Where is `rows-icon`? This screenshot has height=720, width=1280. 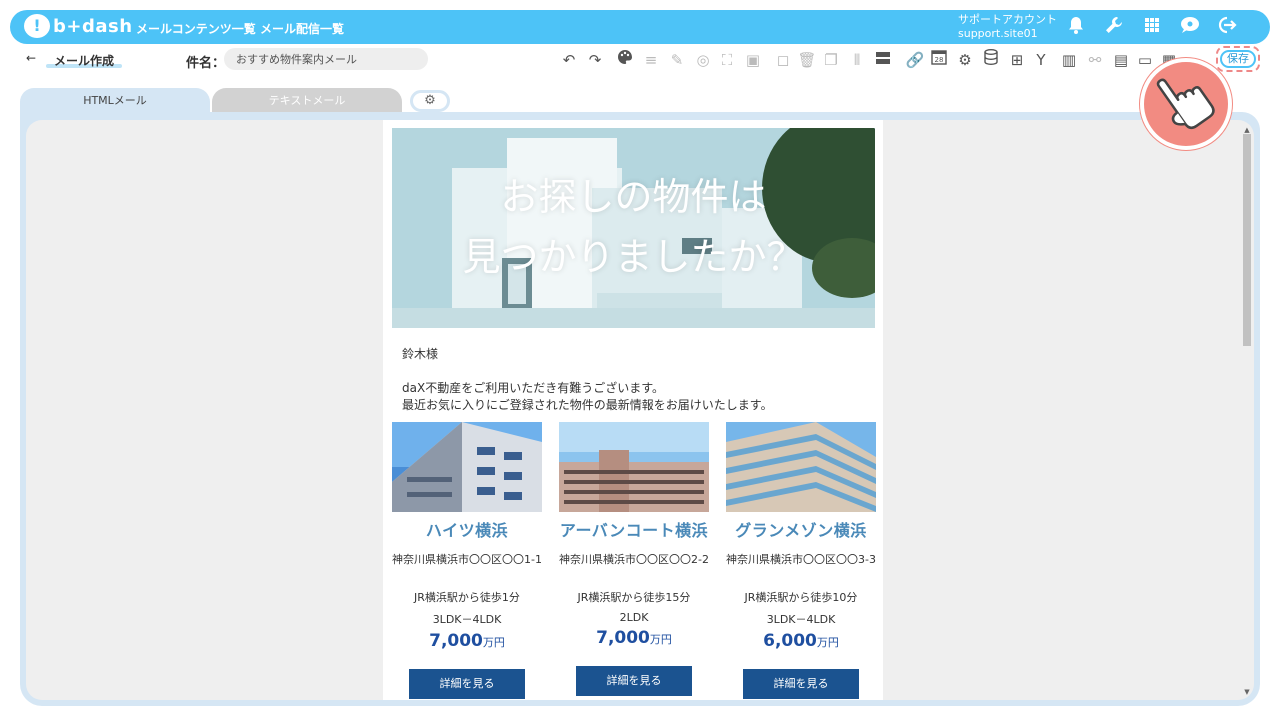 rows-icon is located at coordinates (883, 60).